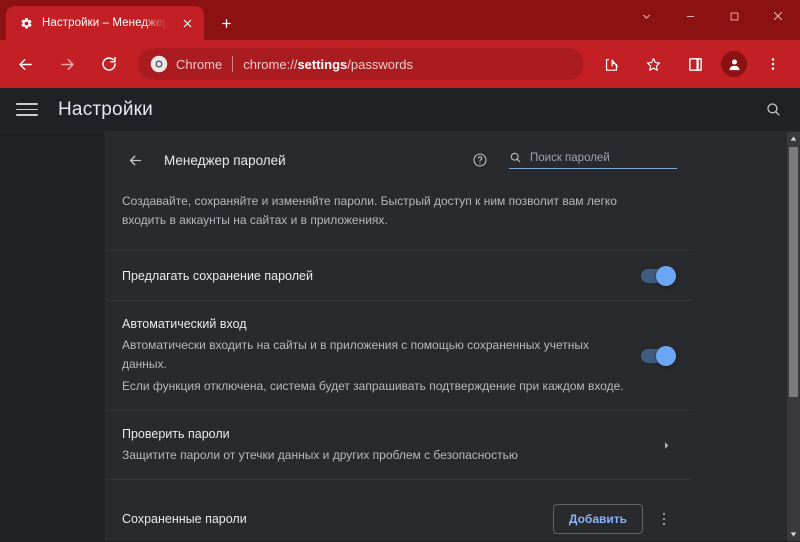 The image size is (800, 542). Describe the element at coordinates (398, 160) in the screenshot. I see `password-manager-header: Менеджер паролей` at that location.